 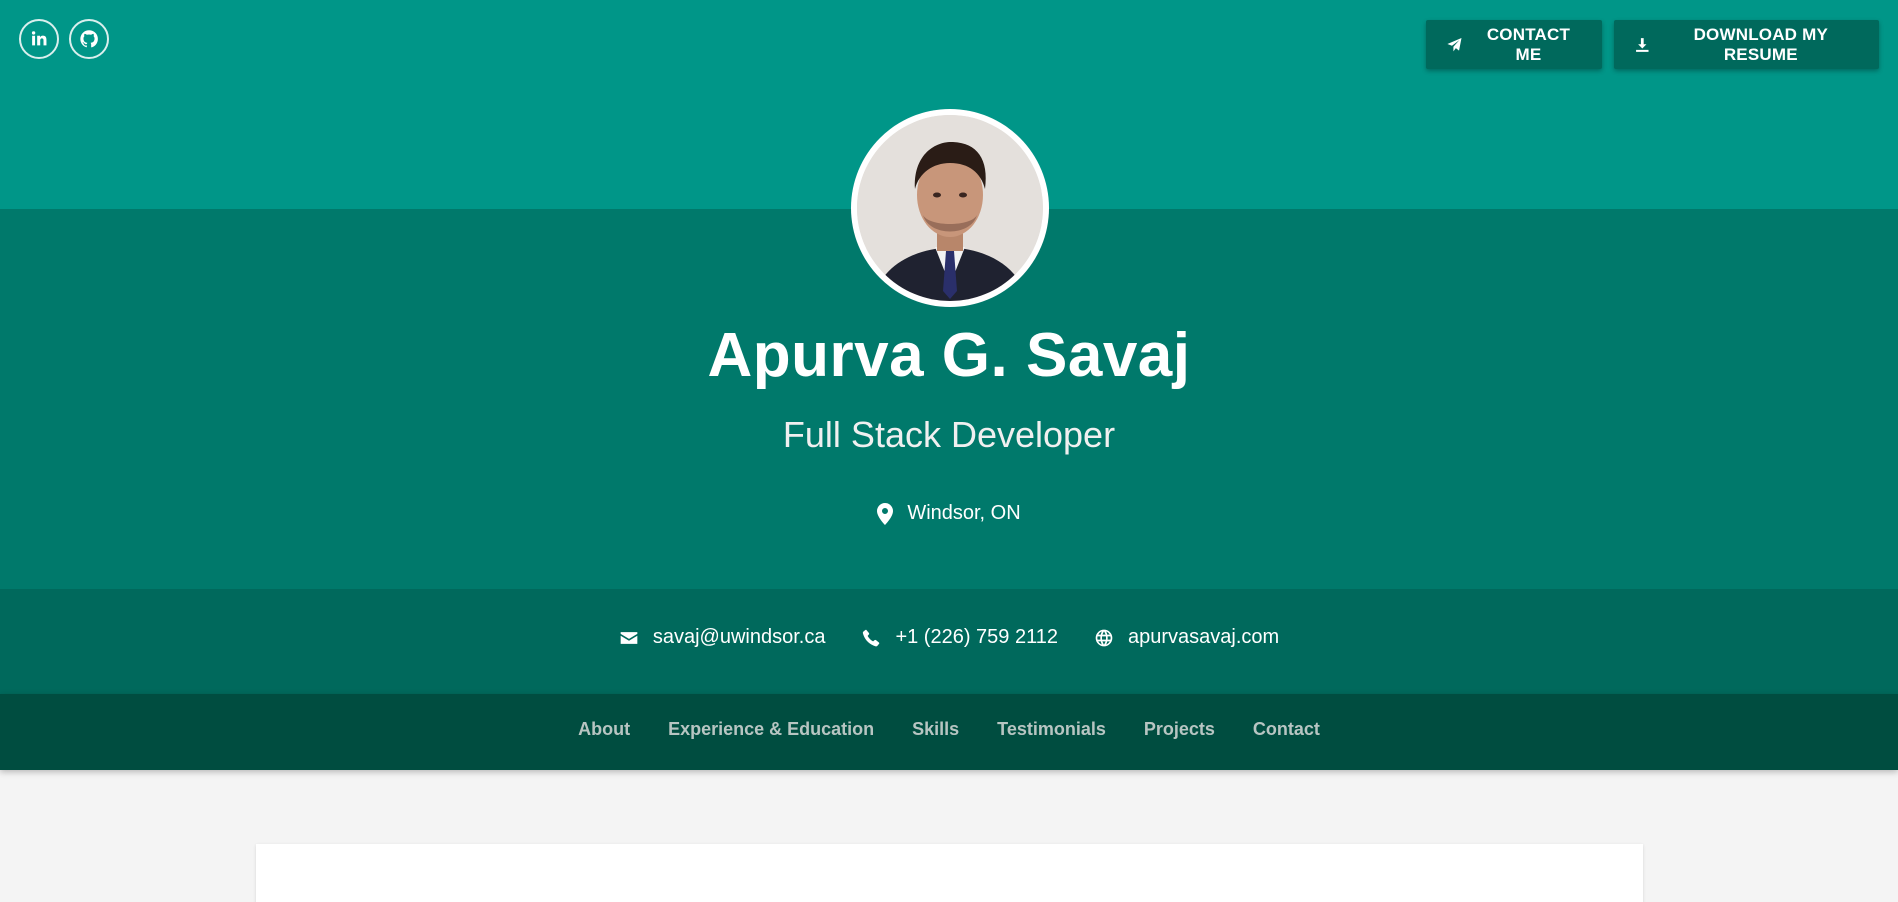 What do you see at coordinates (935, 729) in the screenshot?
I see `nav-item-skills: Skills` at bounding box center [935, 729].